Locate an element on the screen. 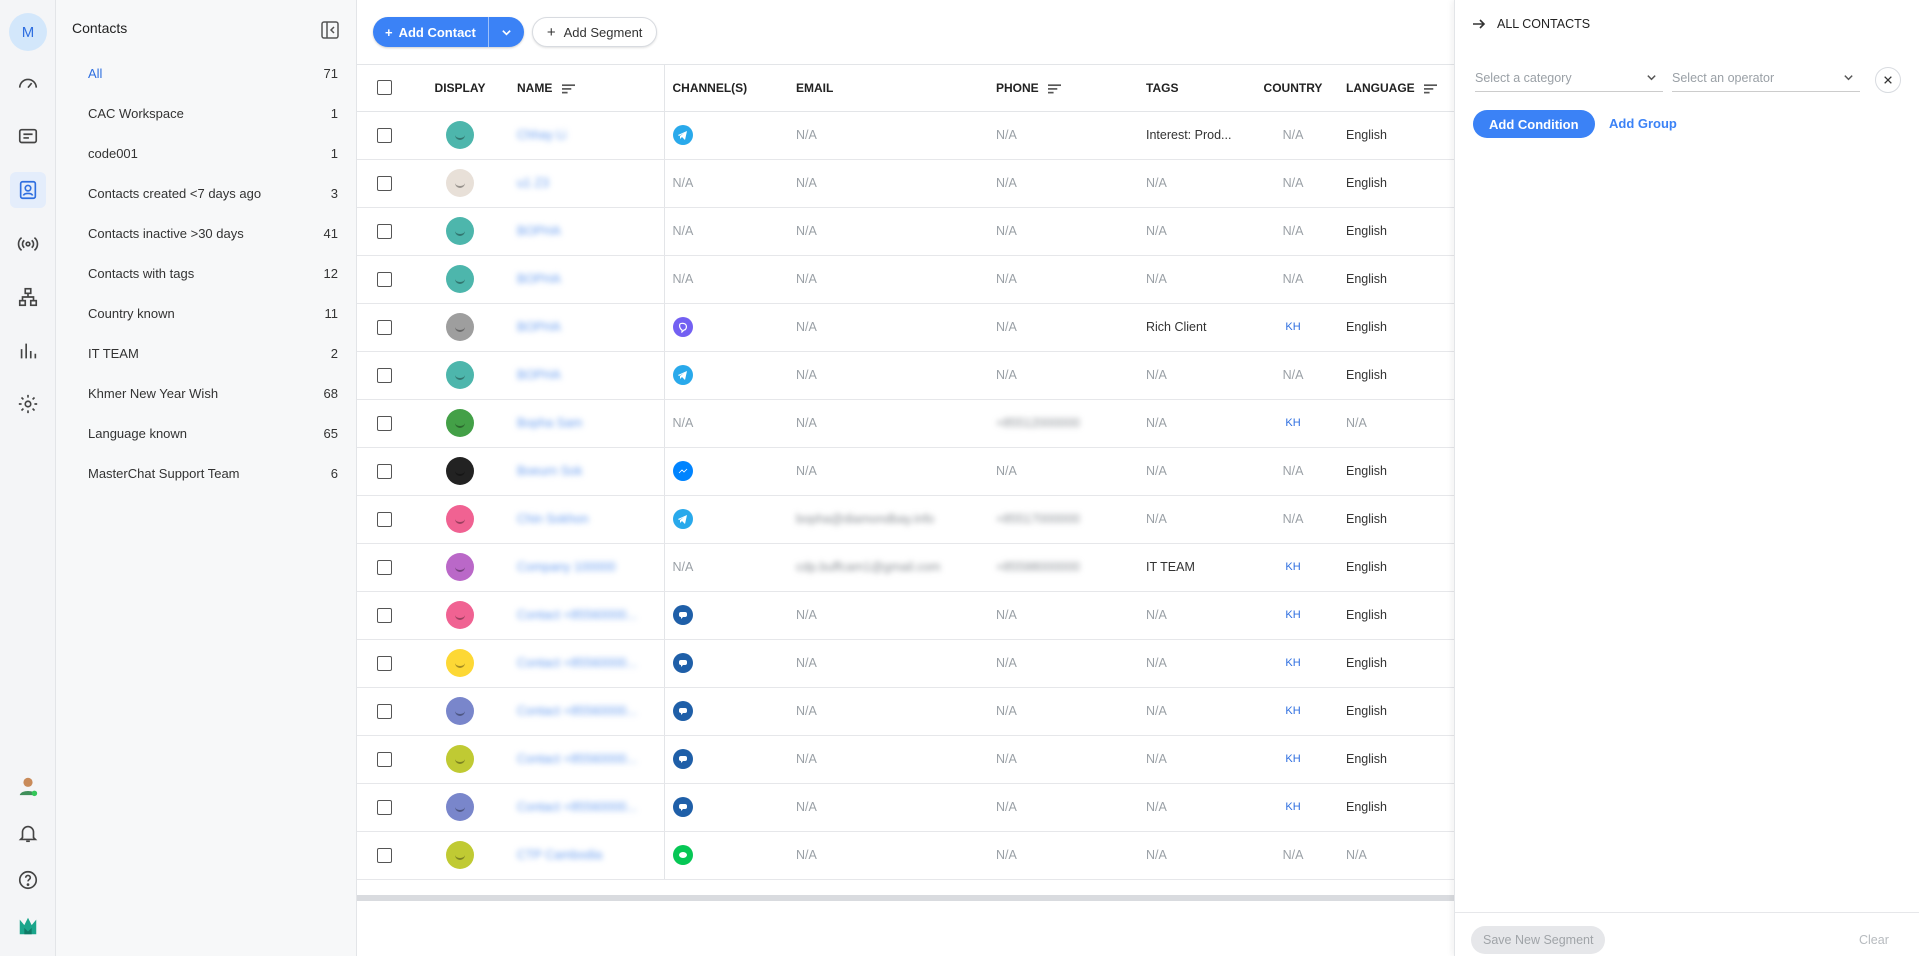 The width and height of the screenshot is (1919, 956). add-contact-button: + Add Contact is located at coordinates (430, 32).